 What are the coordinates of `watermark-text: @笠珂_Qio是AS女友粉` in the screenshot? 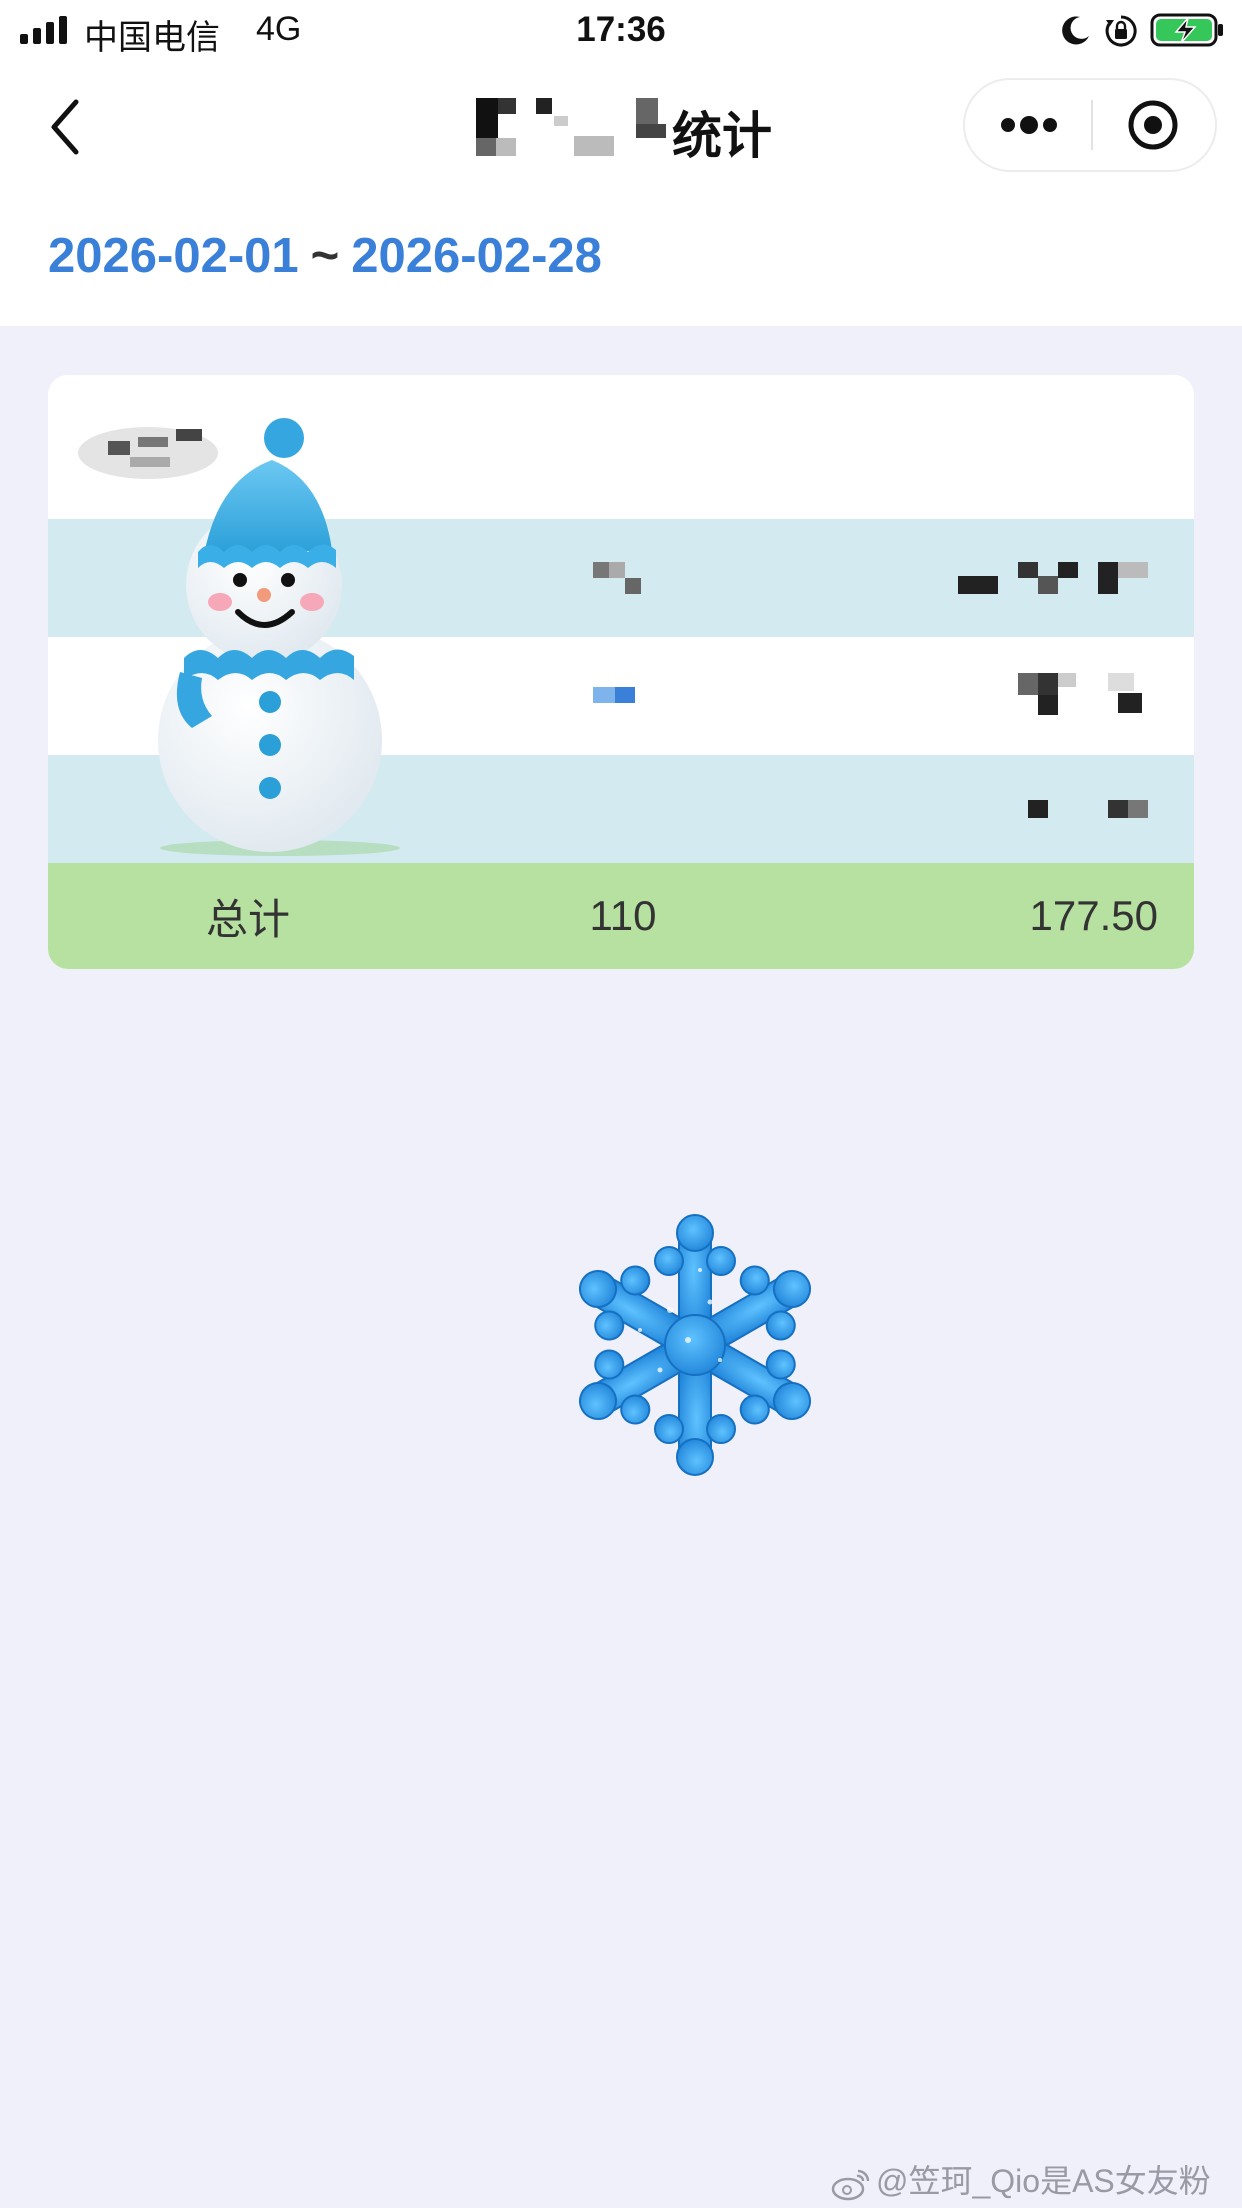 It's located at (1043, 2181).